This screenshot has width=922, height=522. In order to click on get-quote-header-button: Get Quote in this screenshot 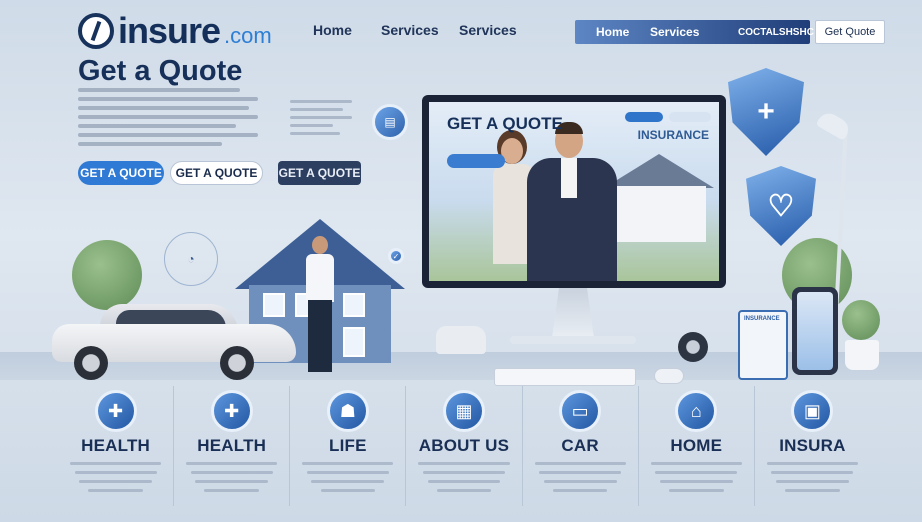, I will do `click(850, 32)`.